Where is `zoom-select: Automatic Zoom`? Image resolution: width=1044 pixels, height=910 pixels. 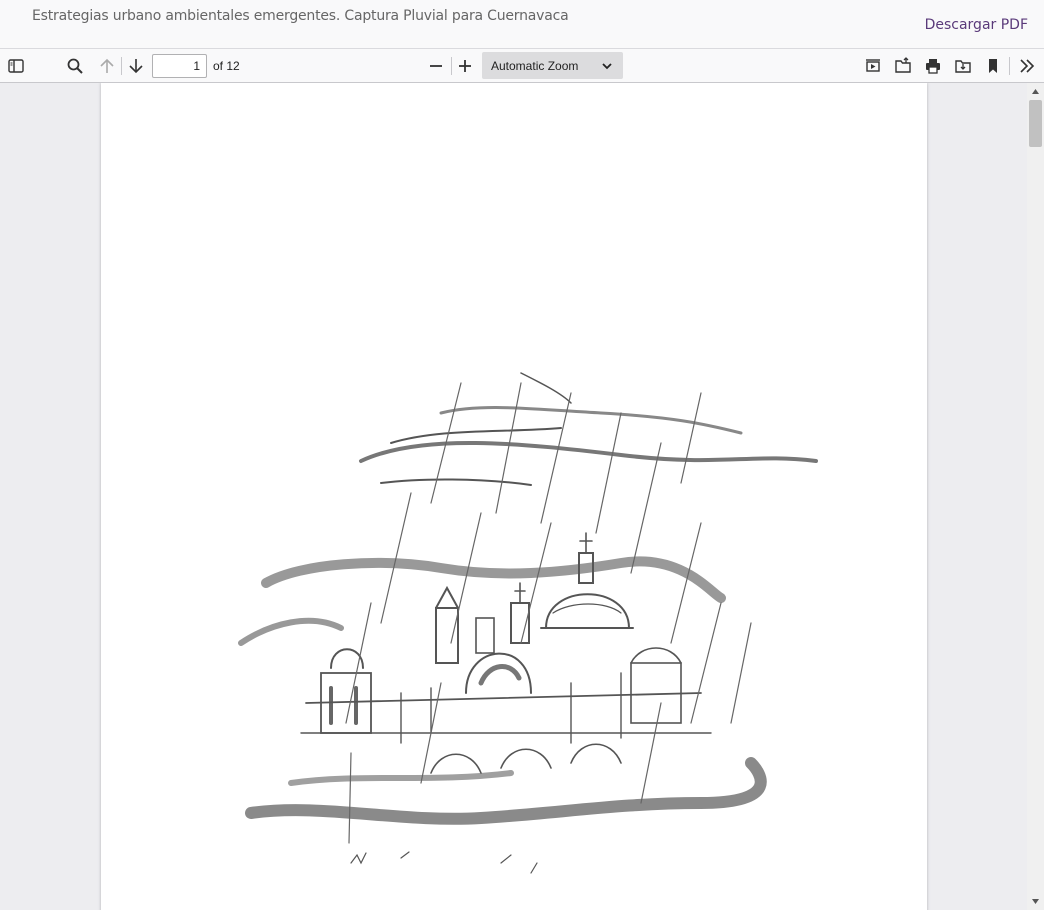
zoom-select: Automatic Zoom is located at coordinates (552, 65).